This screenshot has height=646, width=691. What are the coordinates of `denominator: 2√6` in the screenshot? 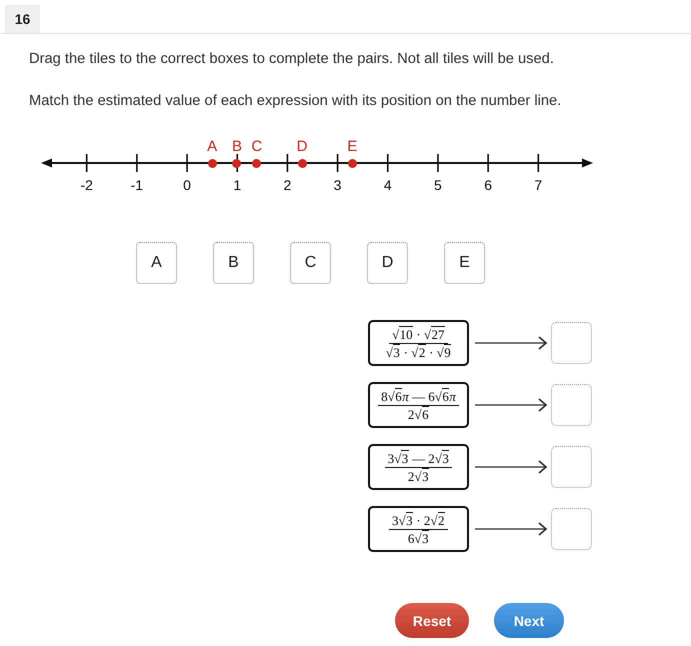 It's located at (418, 414).